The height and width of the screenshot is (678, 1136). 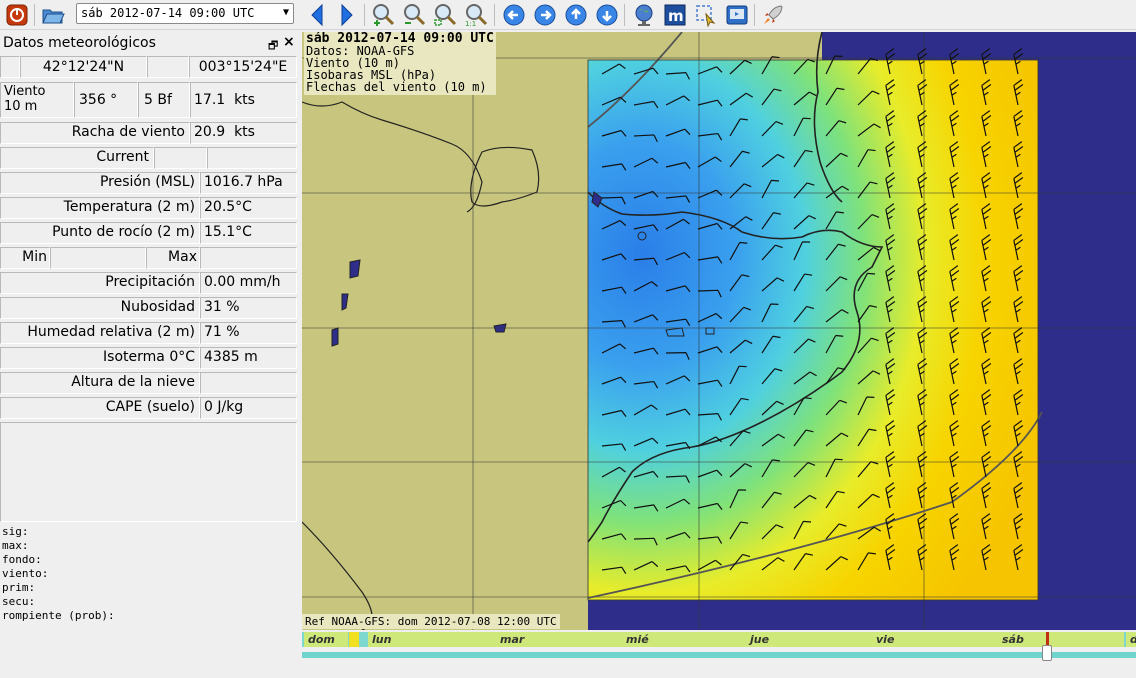 What do you see at coordinates (431, 621) in the screenshot?
I see `map-reference: Ref NOAA-GFS: dom 2012-07-08 12:00 UTC` at bounding box center [431, 621].